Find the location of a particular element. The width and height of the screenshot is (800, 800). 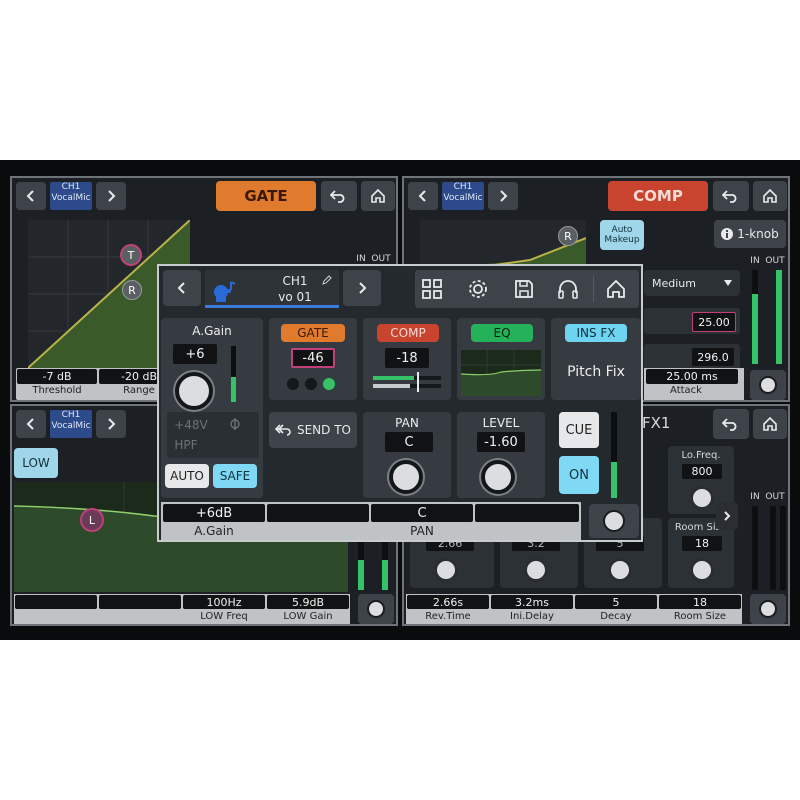

overlay-knob-mode-button is located at coordinates (614, 521).